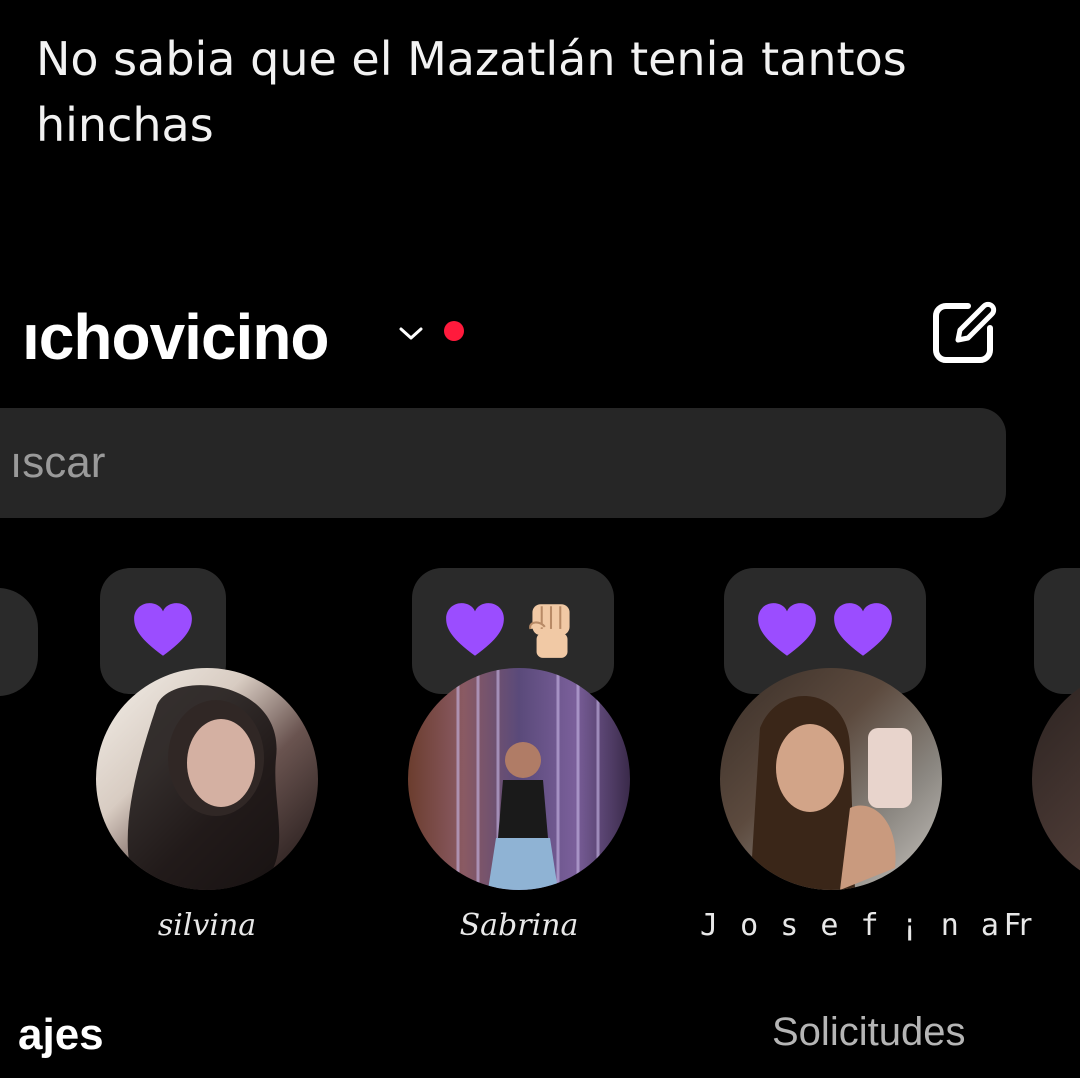 The height and width of the screenshot is (1078, 1080). I want to click on search-bar, so click(503, 463).